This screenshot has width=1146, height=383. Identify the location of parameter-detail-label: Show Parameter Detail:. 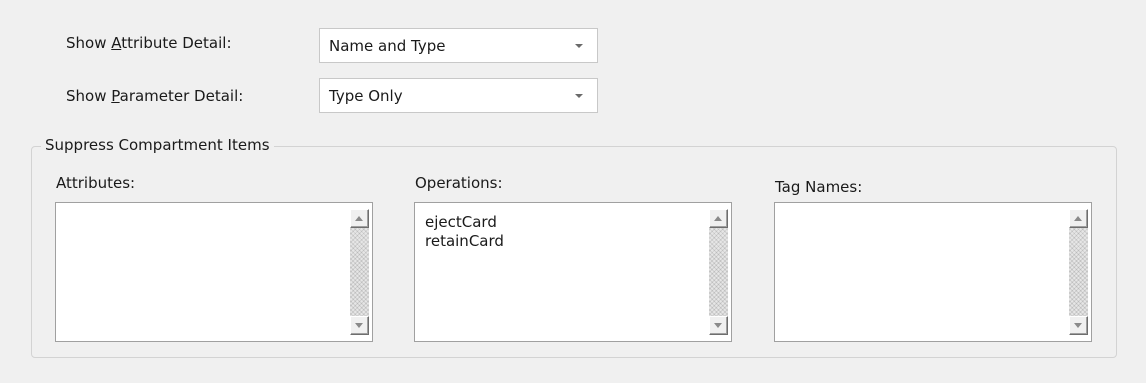
(155, 96).